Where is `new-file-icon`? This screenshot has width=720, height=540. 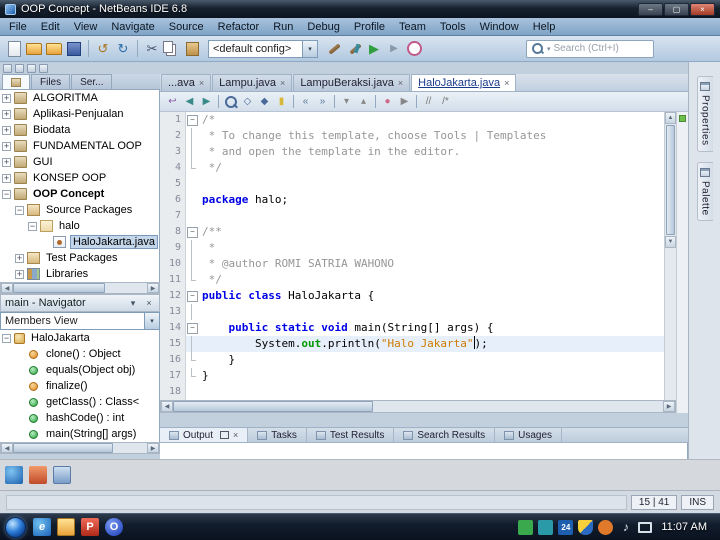 new-file-icon is located at coordinates (14, 49).